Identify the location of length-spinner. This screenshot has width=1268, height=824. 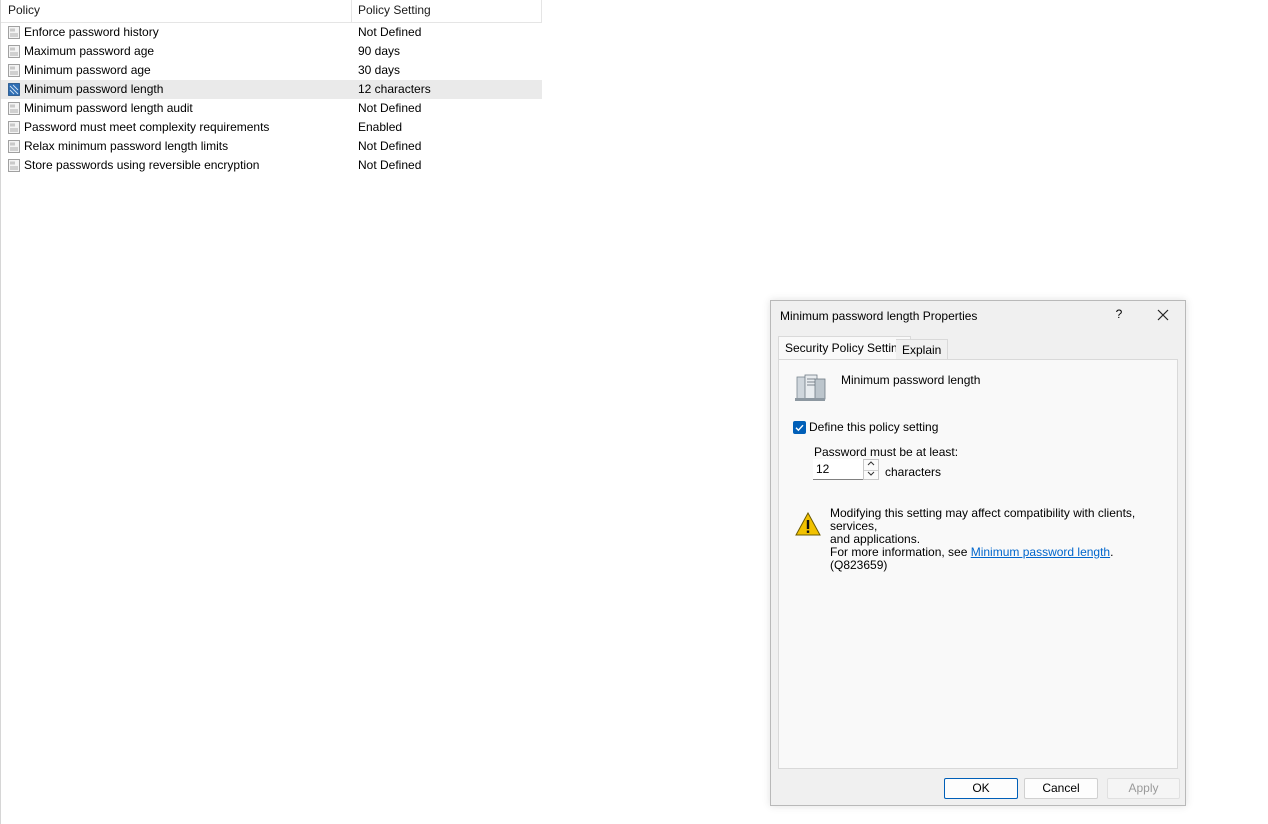
(846, 470).